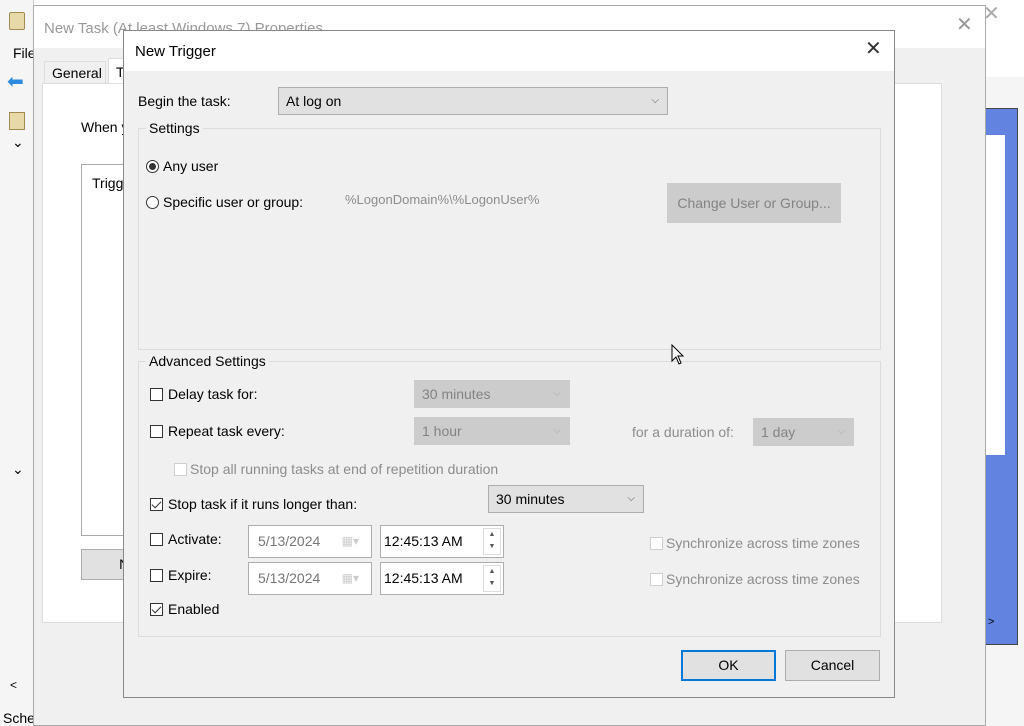 The height and width of the screenshot is (726, 1024). I want to click on status-text: Sche, so click(19, 718).